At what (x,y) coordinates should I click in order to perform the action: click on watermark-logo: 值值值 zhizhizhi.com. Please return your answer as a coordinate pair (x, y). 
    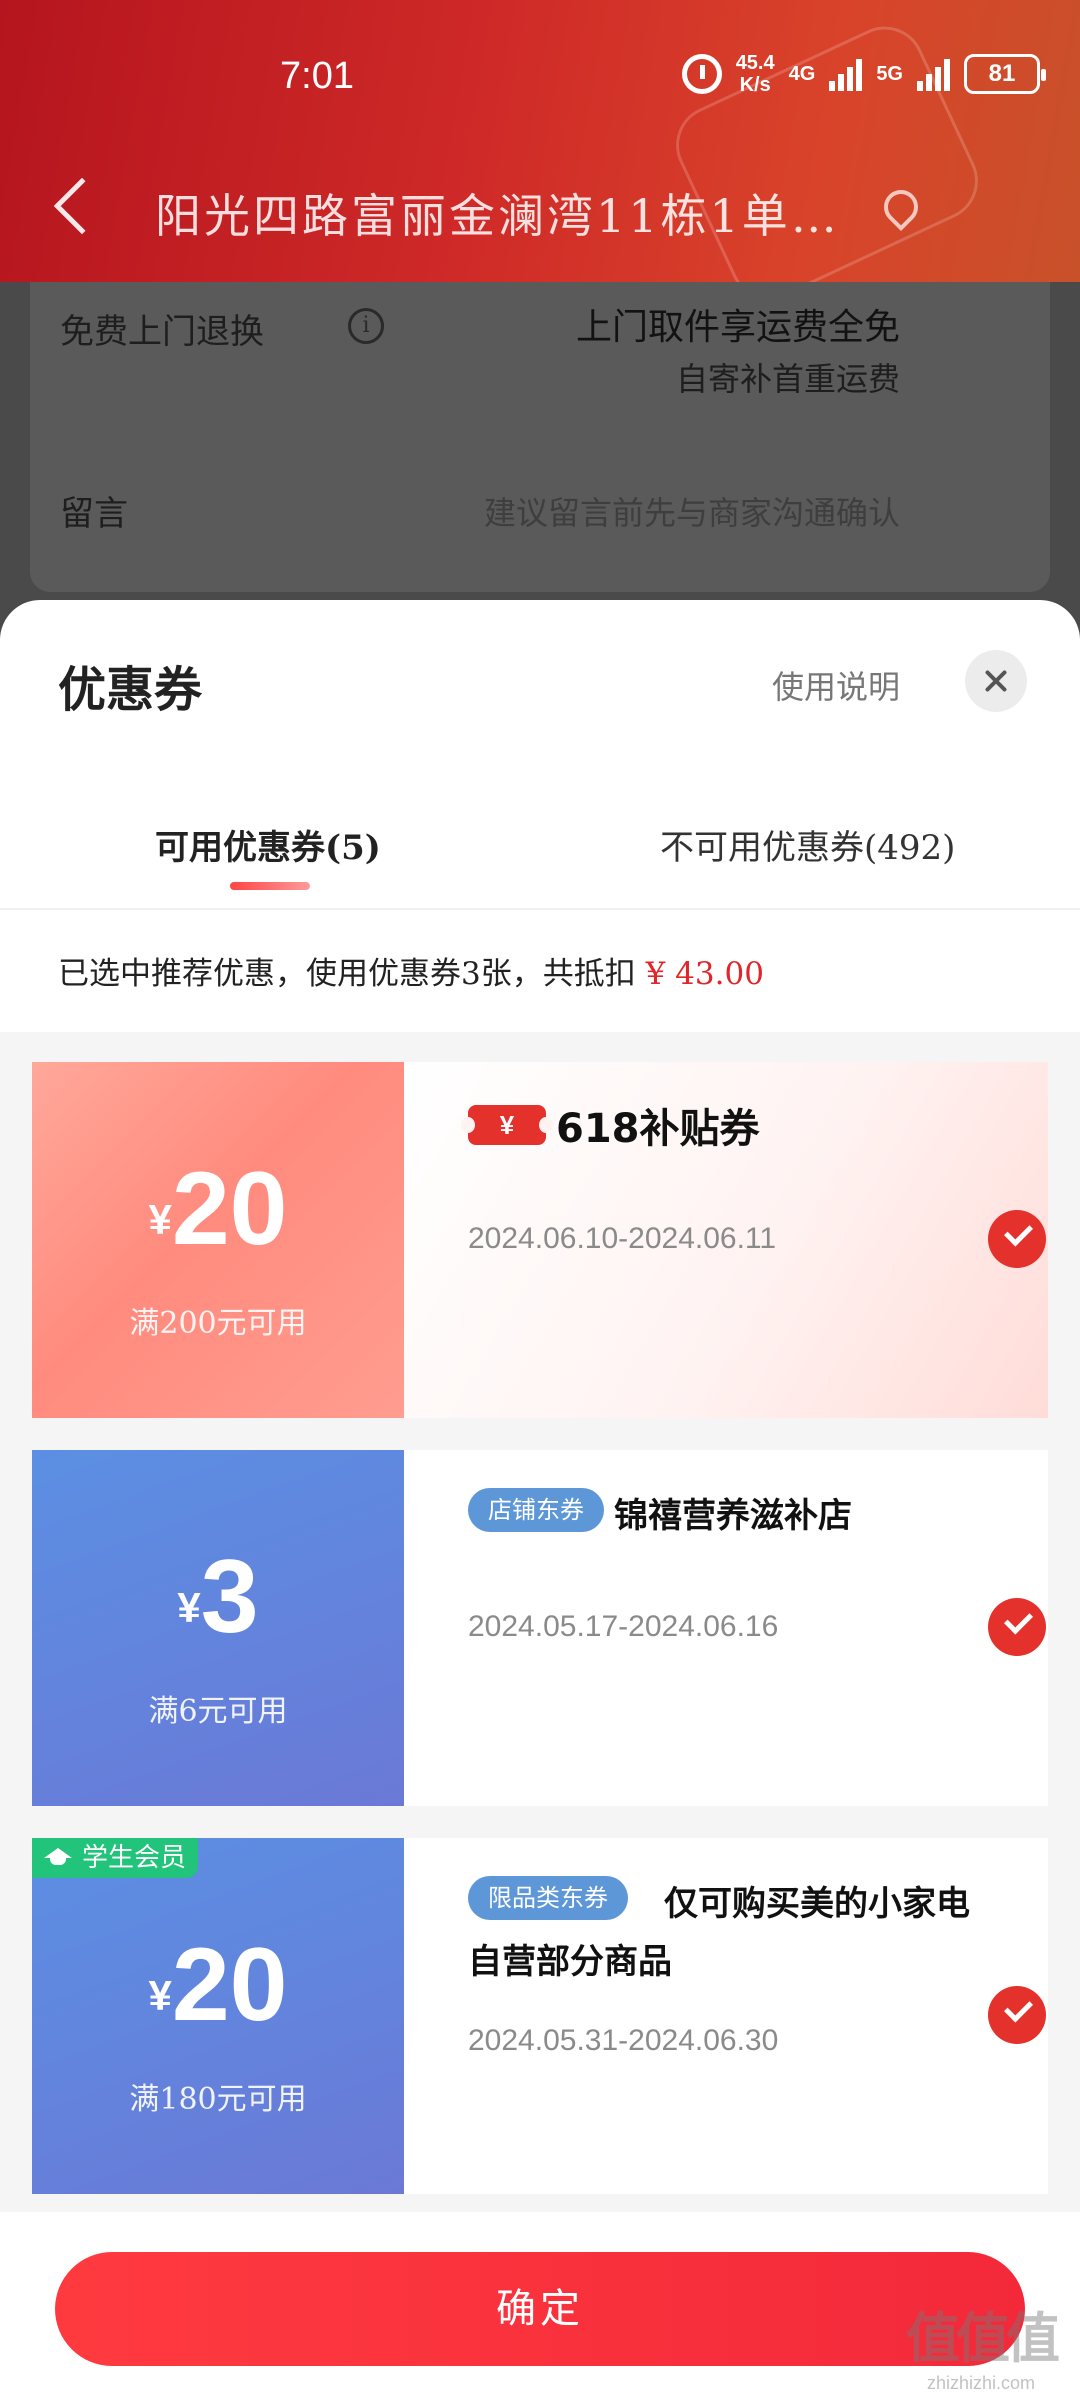
    Looking at the image, I should click on (983, 2344).